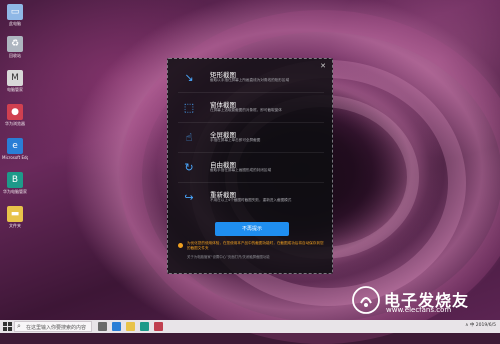 The image size is (500, 344). What do you see at coordinates (189, 107) in the screenshot?
I see `window-capture-icon: ⬚` at bounding box center [189, 107].